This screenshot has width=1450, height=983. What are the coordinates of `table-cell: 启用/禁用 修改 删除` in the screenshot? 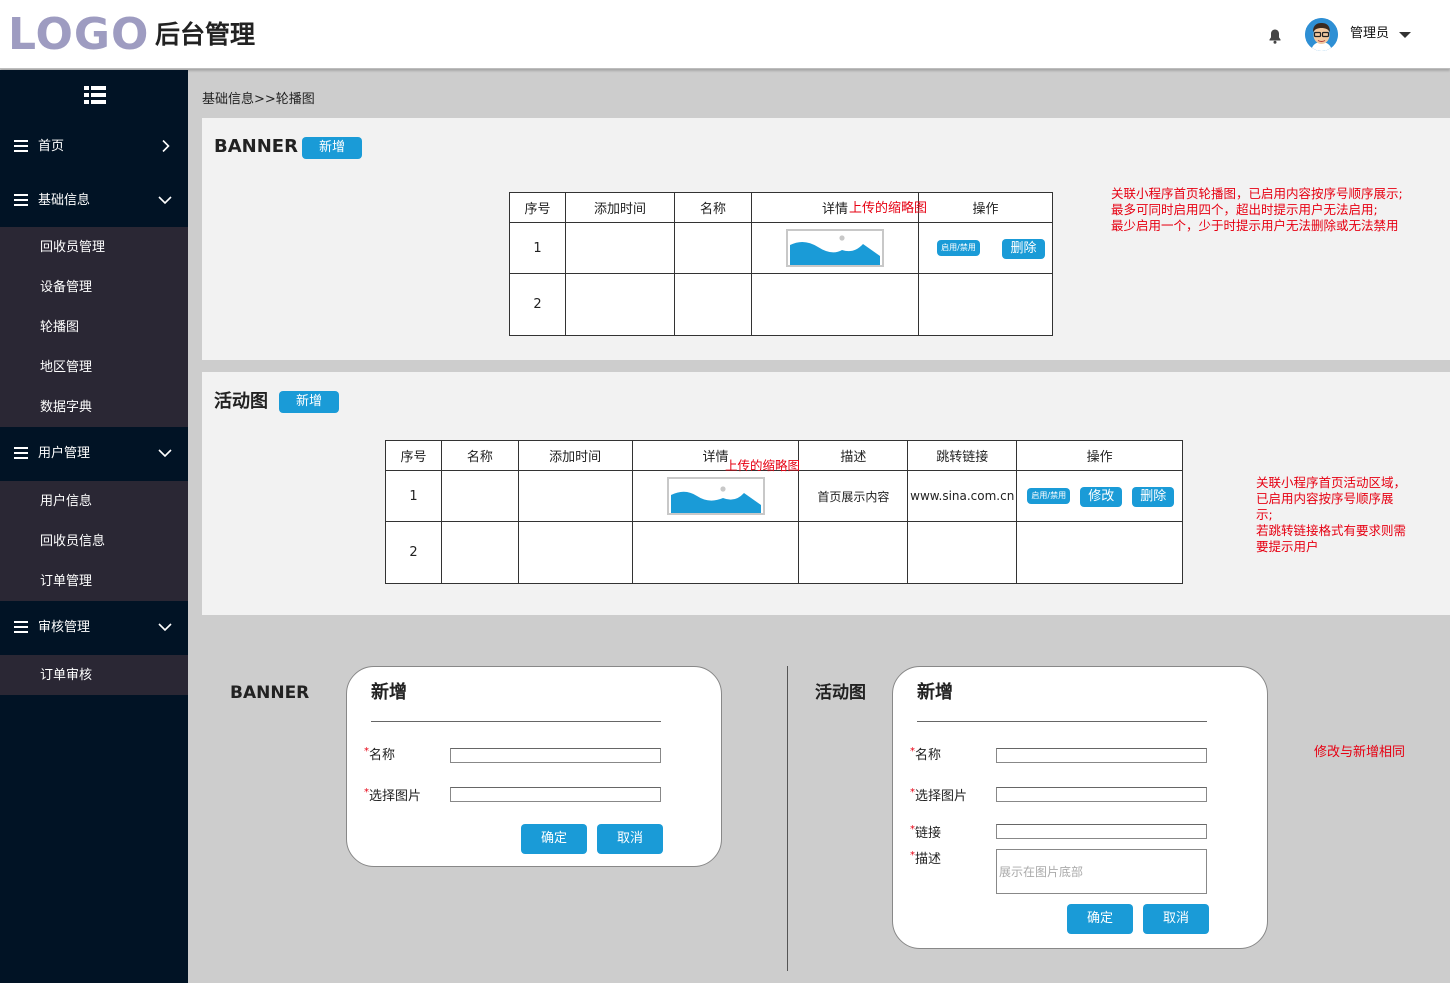 It's located at (1099, 496).